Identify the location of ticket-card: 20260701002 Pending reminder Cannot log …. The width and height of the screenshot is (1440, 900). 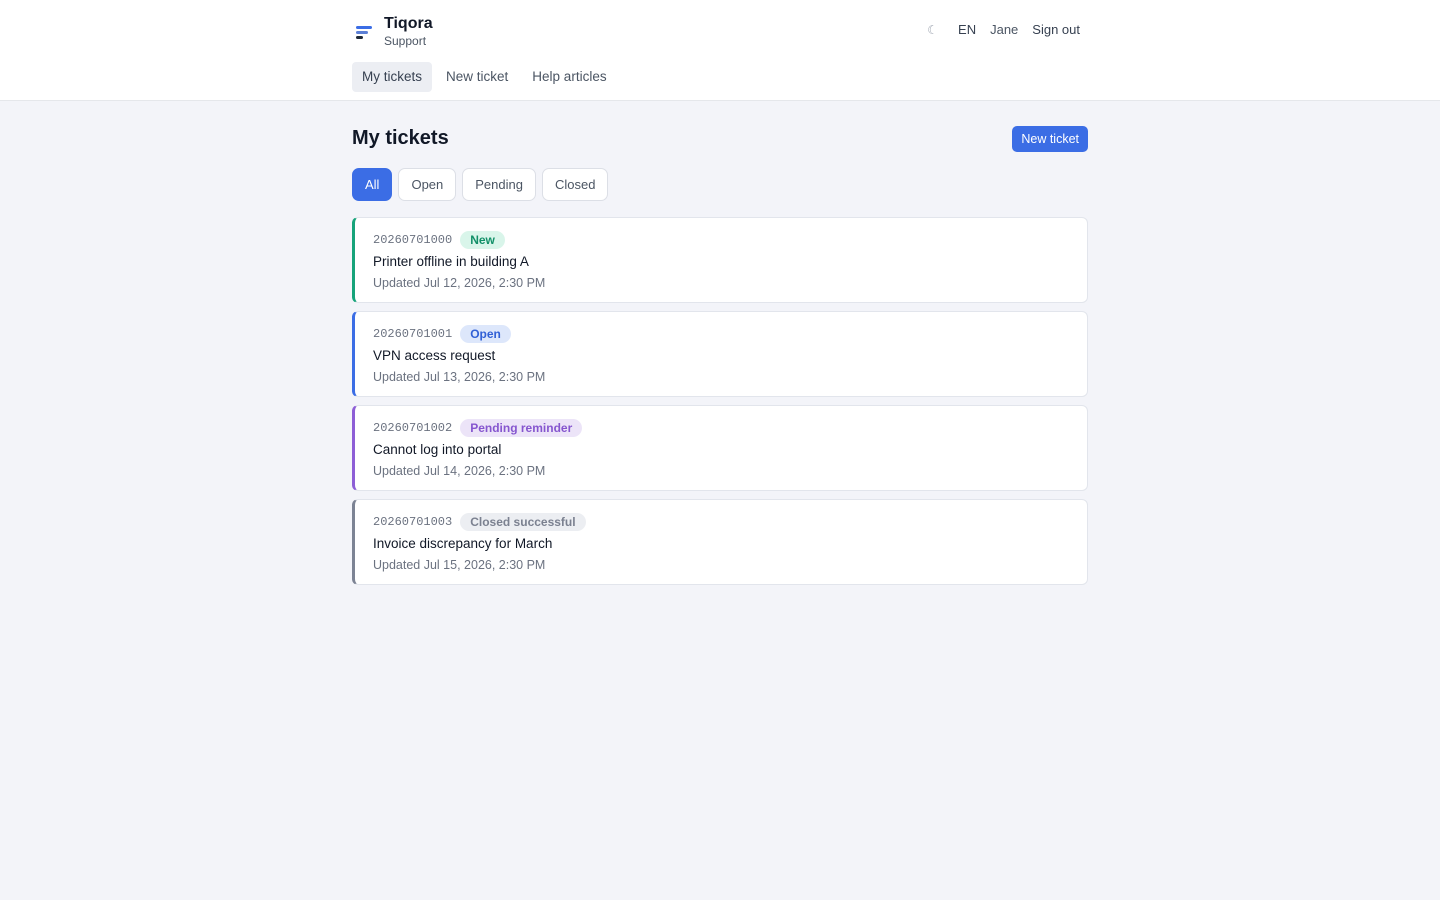
(720, 448).